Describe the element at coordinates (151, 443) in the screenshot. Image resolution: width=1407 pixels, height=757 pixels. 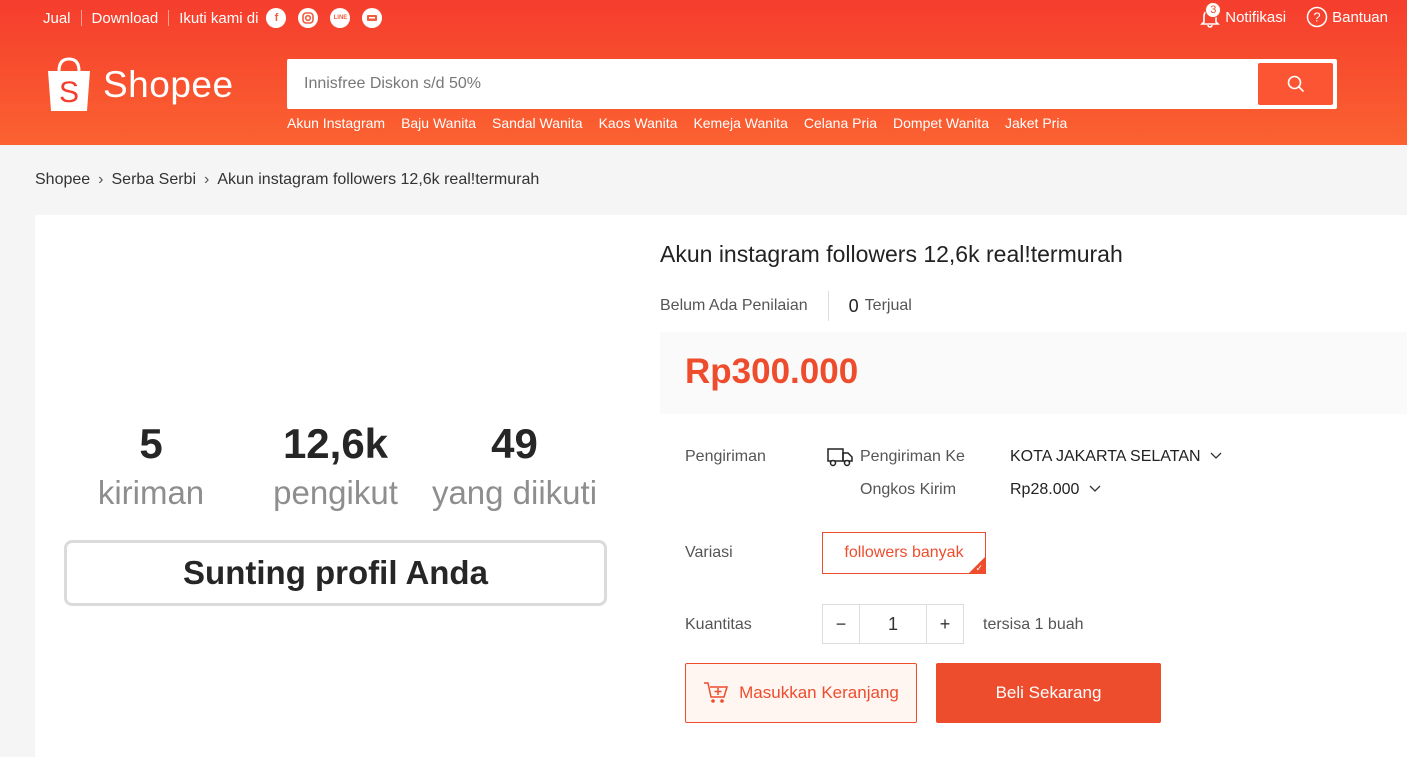
I see `stat-posts-count: 5` at that location.